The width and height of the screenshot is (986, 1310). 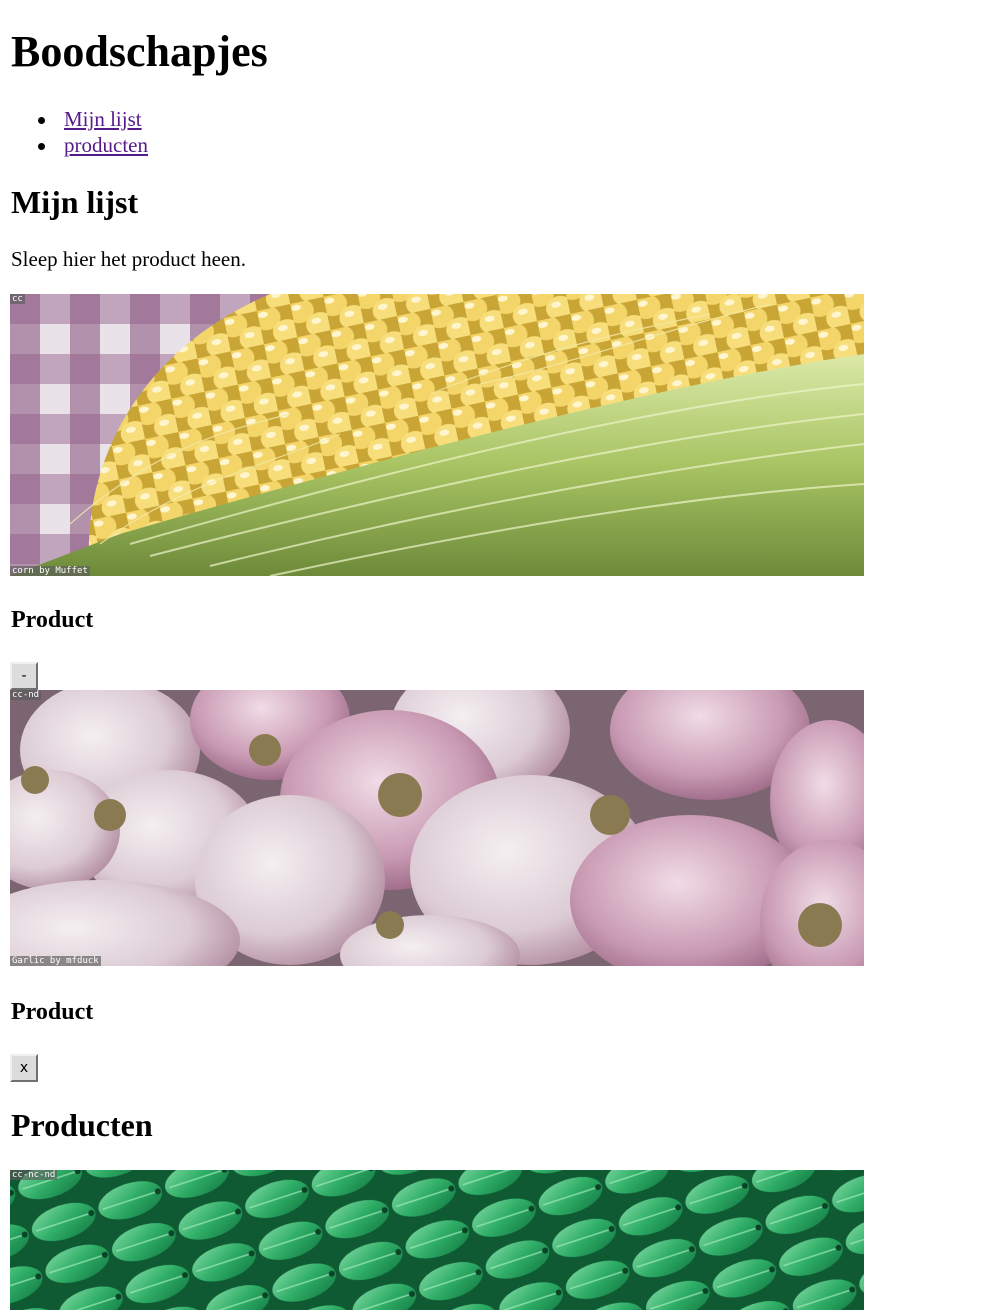 What do you see at coordinates (24, 1068) in the screenshot?
I see `remove-button: x` at bounding box center [24, 1068].